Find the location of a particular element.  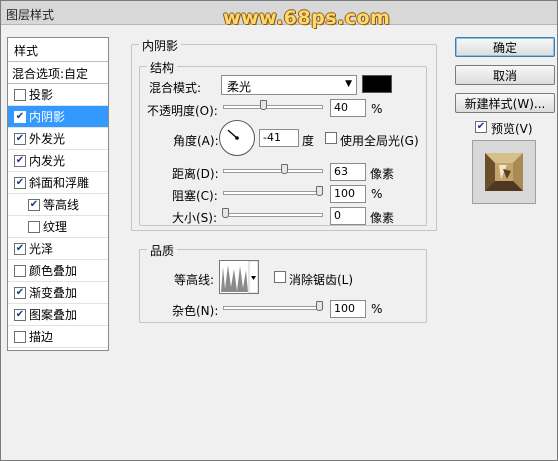

watermark: www.68ps.com is located at coordinates (307, 18).